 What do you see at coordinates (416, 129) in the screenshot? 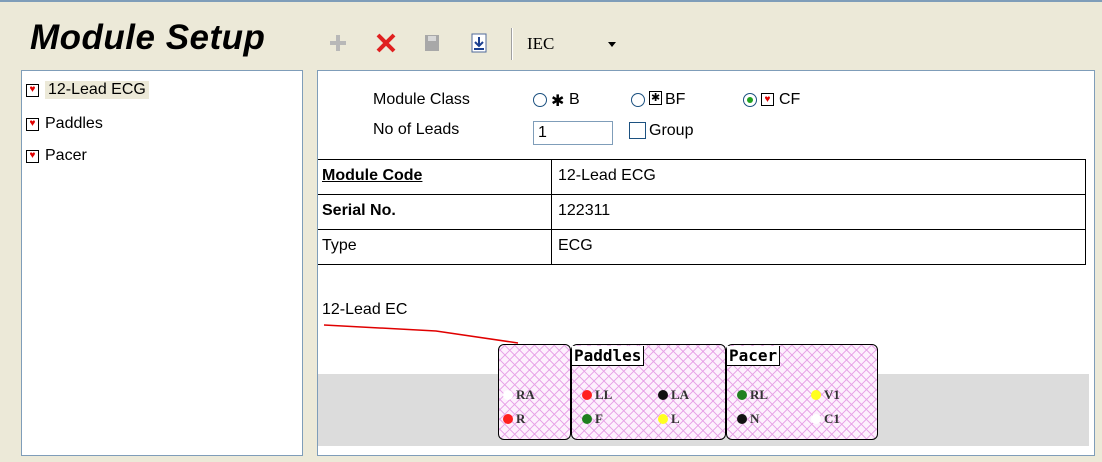
I see `leads-label: No of Leads` at bounding box center [416, 129].